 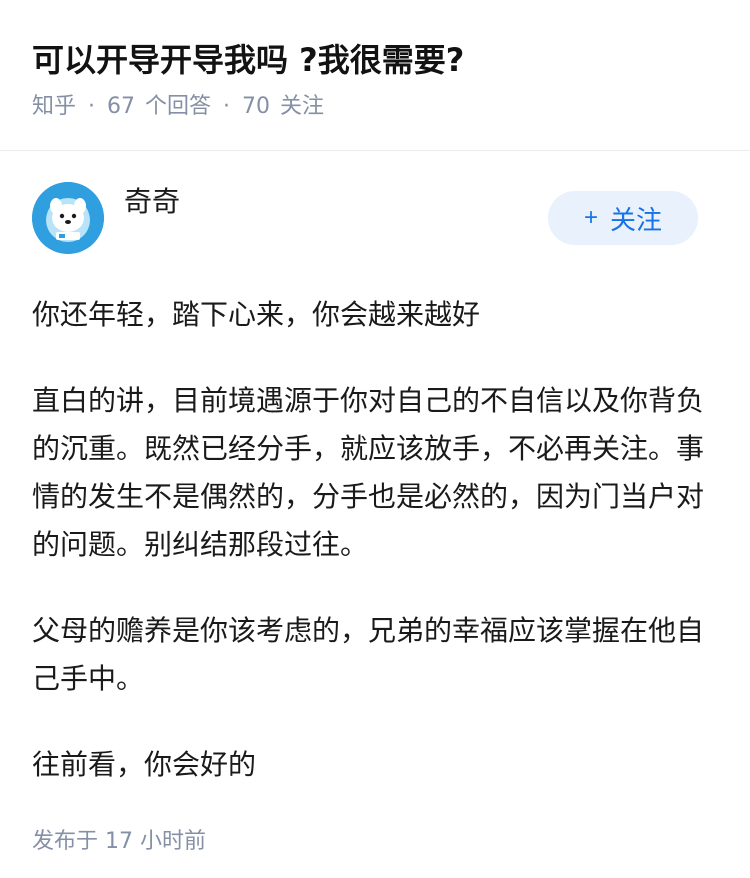 What do you see at coordinates (54, 107) in the screenshot?
I see `source-label: 知乎` at bounding box center [54, 107].